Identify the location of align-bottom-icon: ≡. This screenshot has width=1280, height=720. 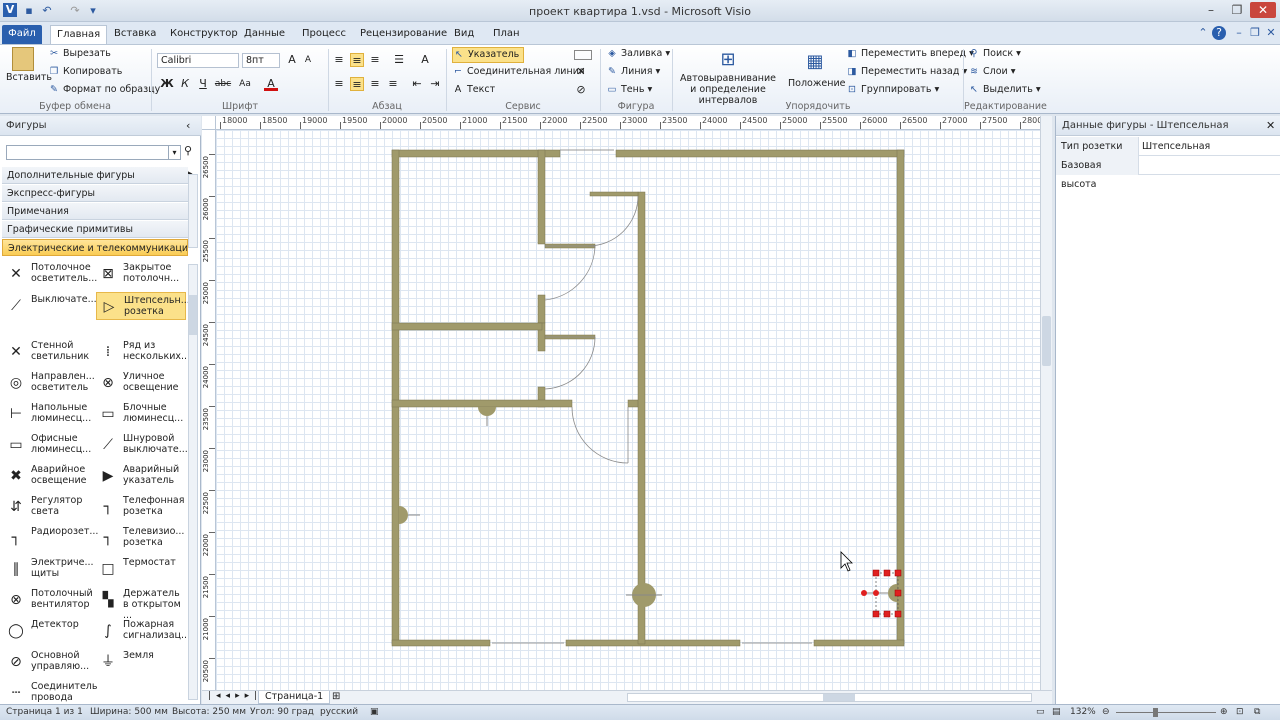
(375, 60).